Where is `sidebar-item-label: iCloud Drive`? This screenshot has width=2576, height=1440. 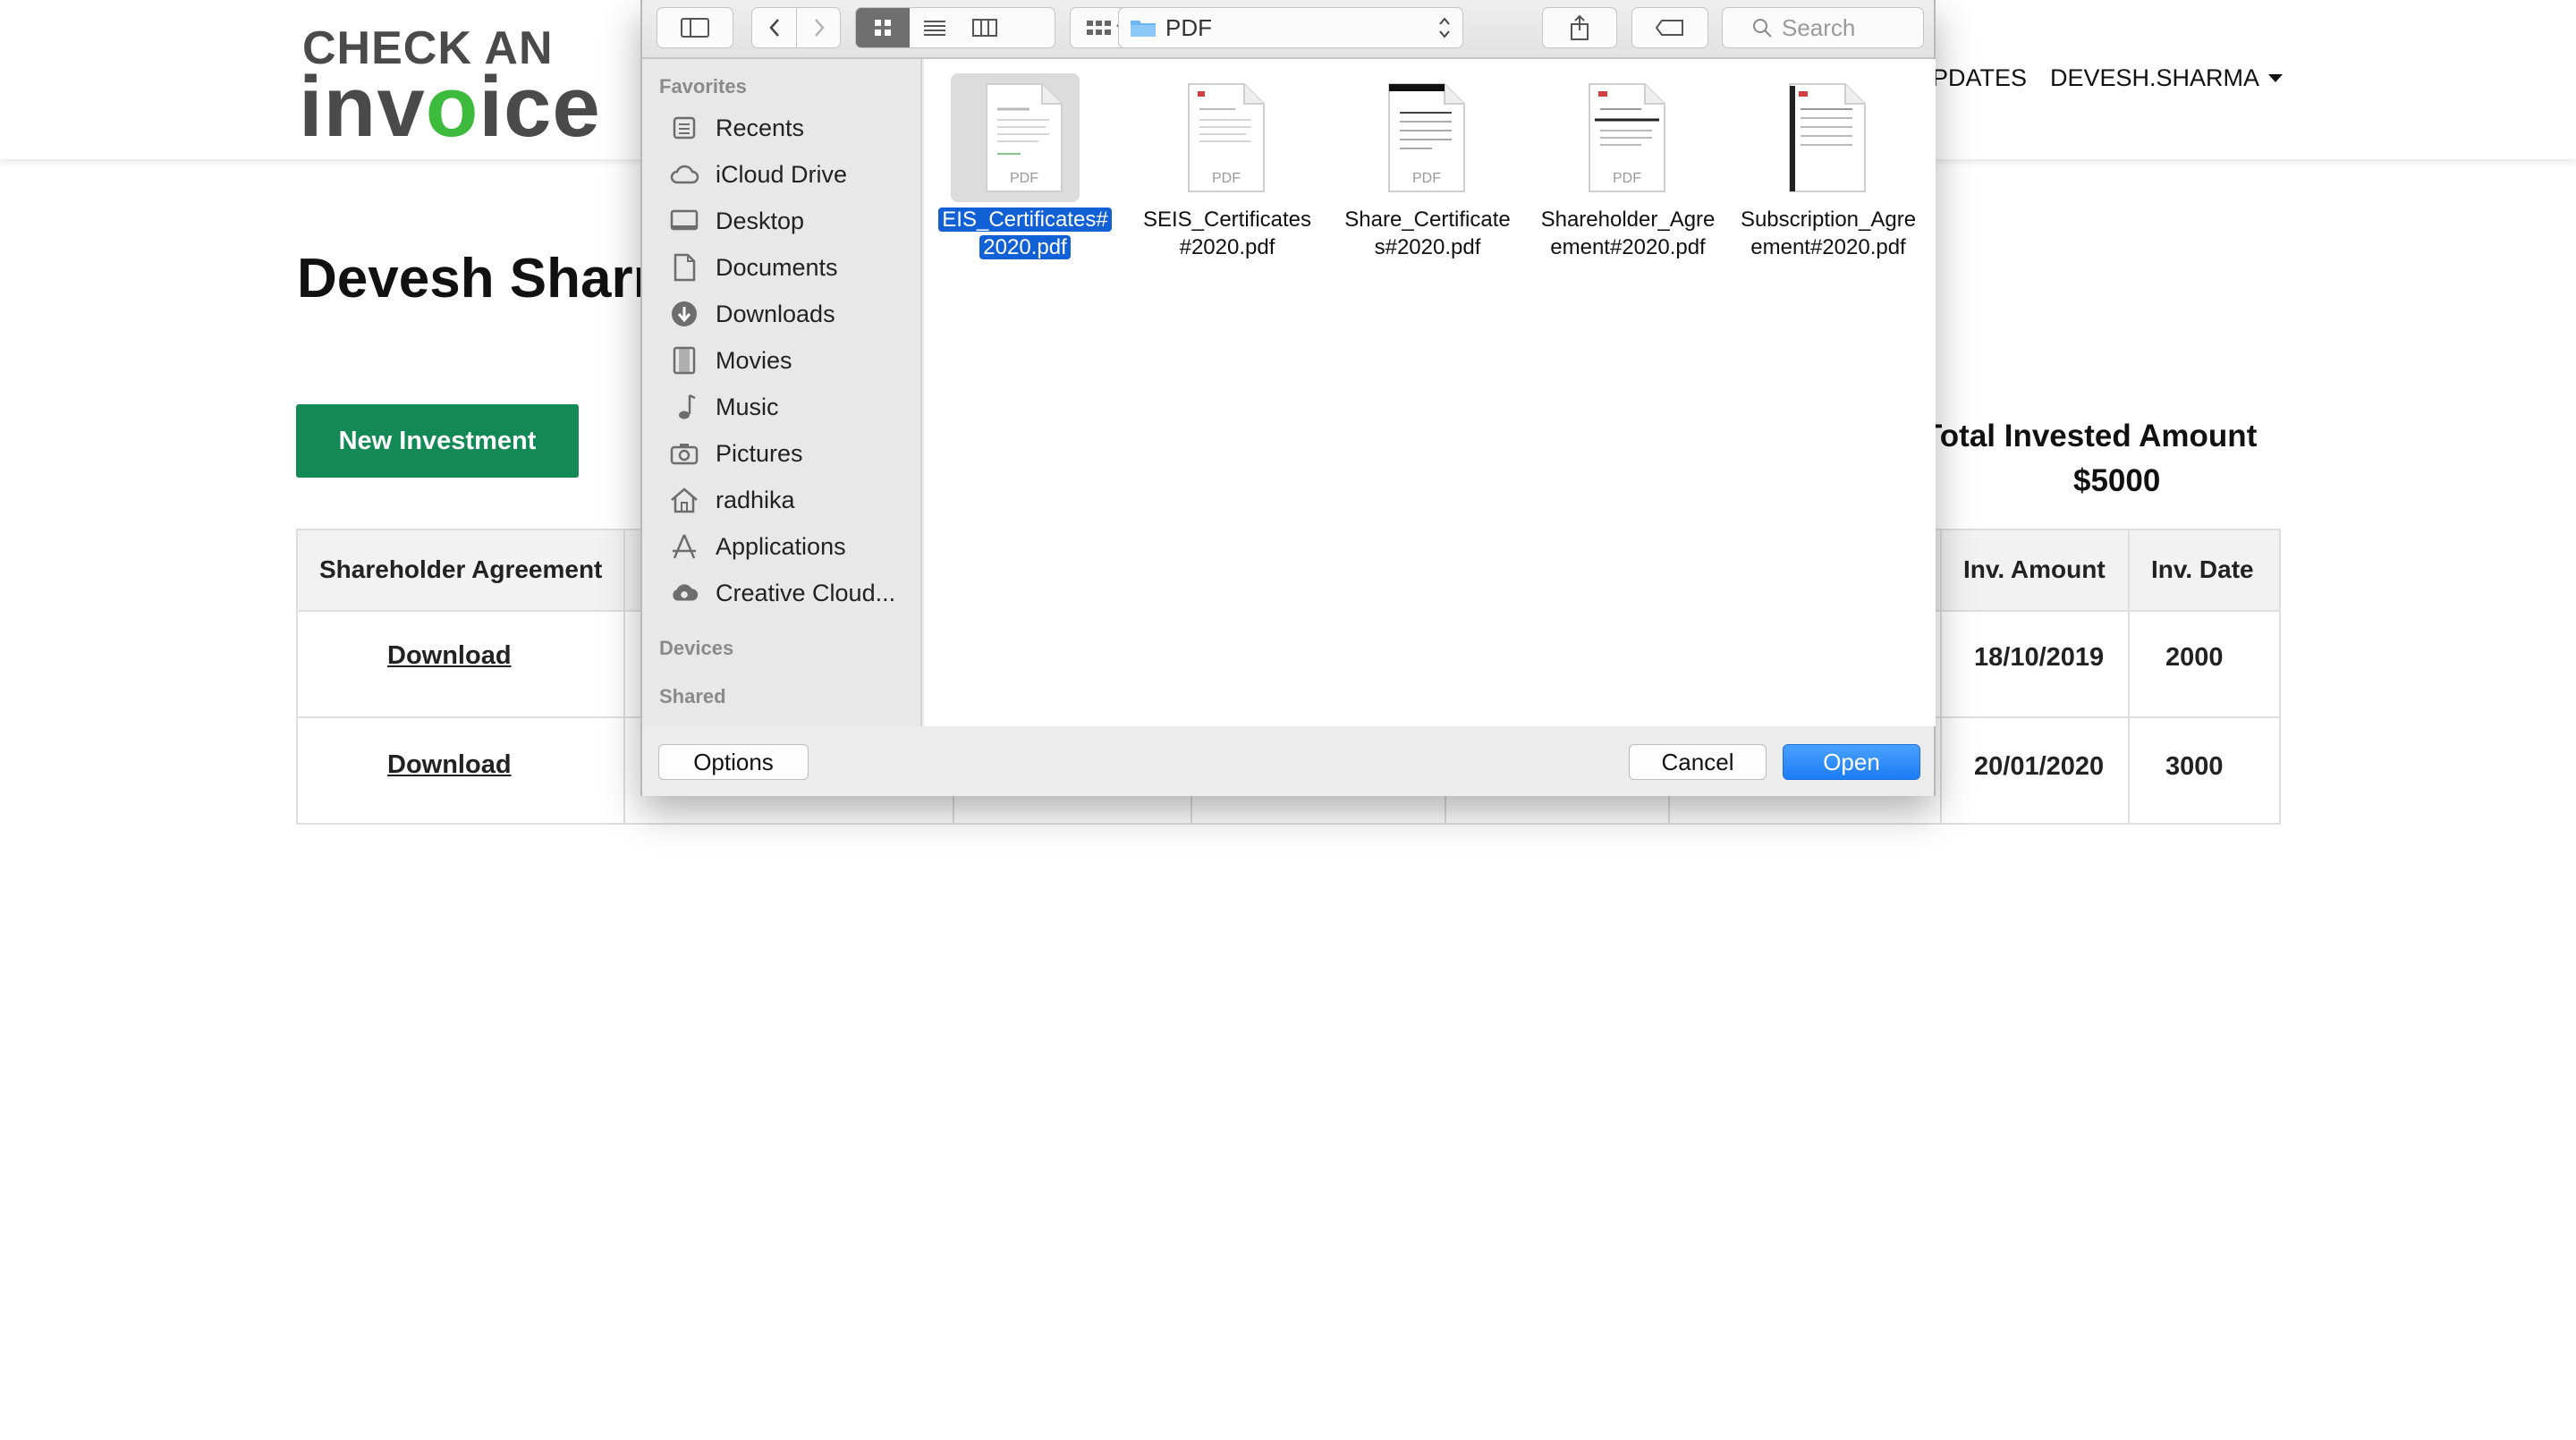
sidebar-item-label: iCloud Drive is located at coordinates (782, 174).